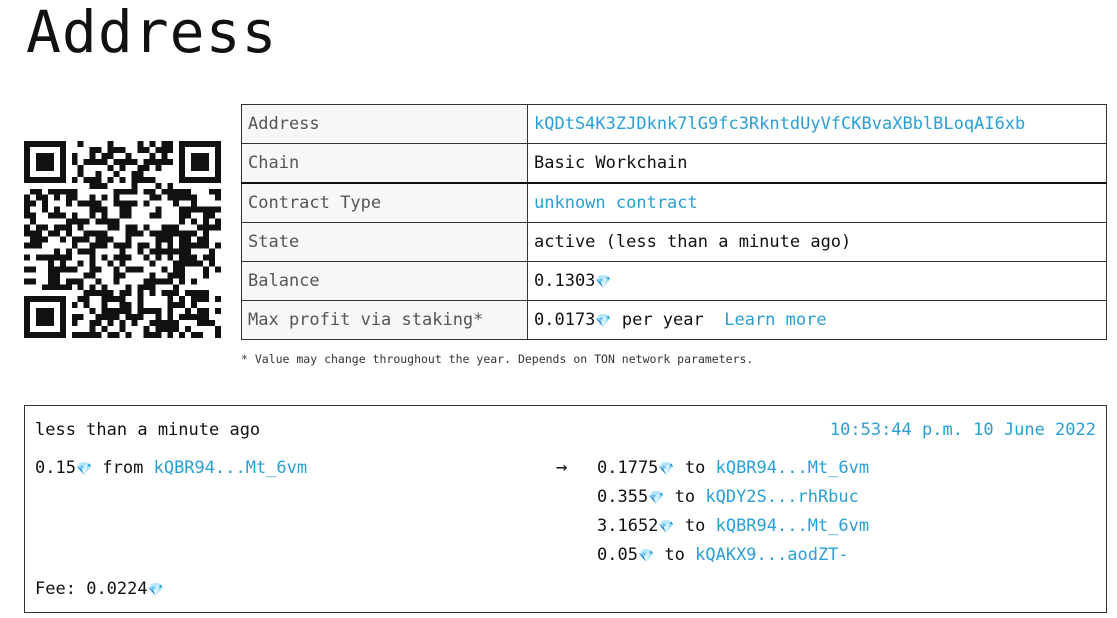 The height and width of the screenshot is (618, 1117). What do you see at coordinates (616, 203) in the screenshot?
I see `contract-type-link: unknown contract` at bounding box center [616, 203].